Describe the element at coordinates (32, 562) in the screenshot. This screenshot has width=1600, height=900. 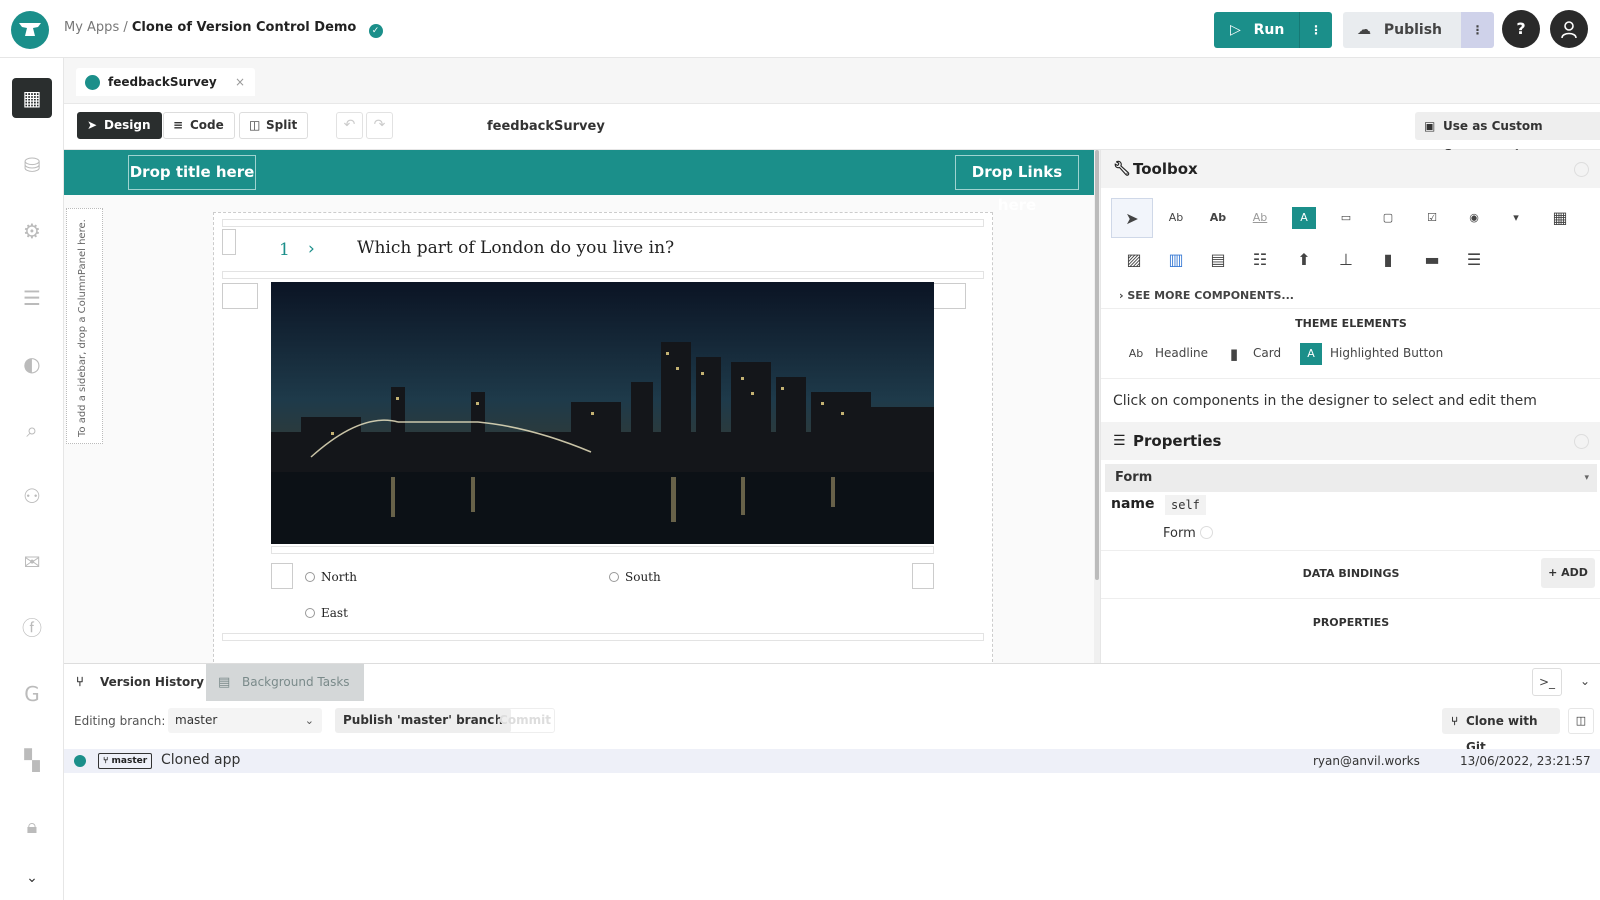
I see `email-icon: ✉` at that location.